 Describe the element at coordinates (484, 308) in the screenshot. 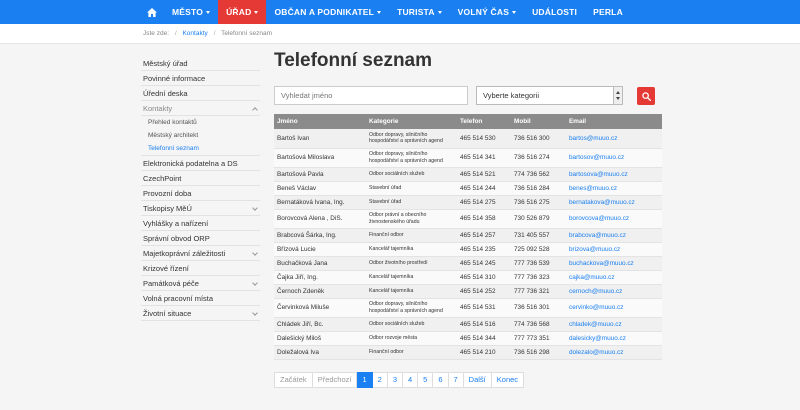

I see `cell-phone: 465 514 531` at that location.